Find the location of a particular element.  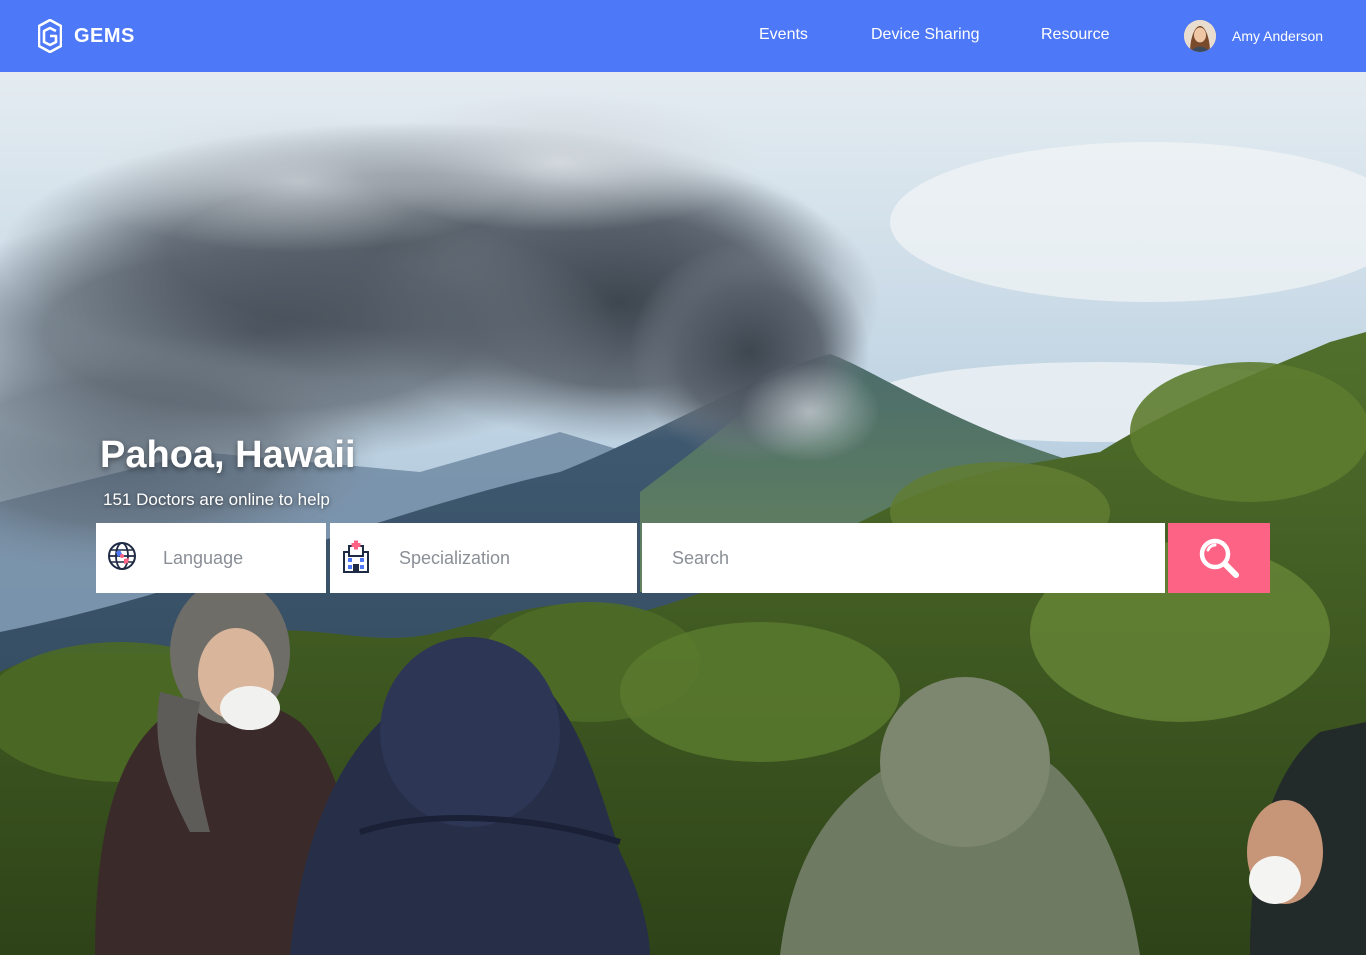

globe-icon is located at coordinates (122, 556).